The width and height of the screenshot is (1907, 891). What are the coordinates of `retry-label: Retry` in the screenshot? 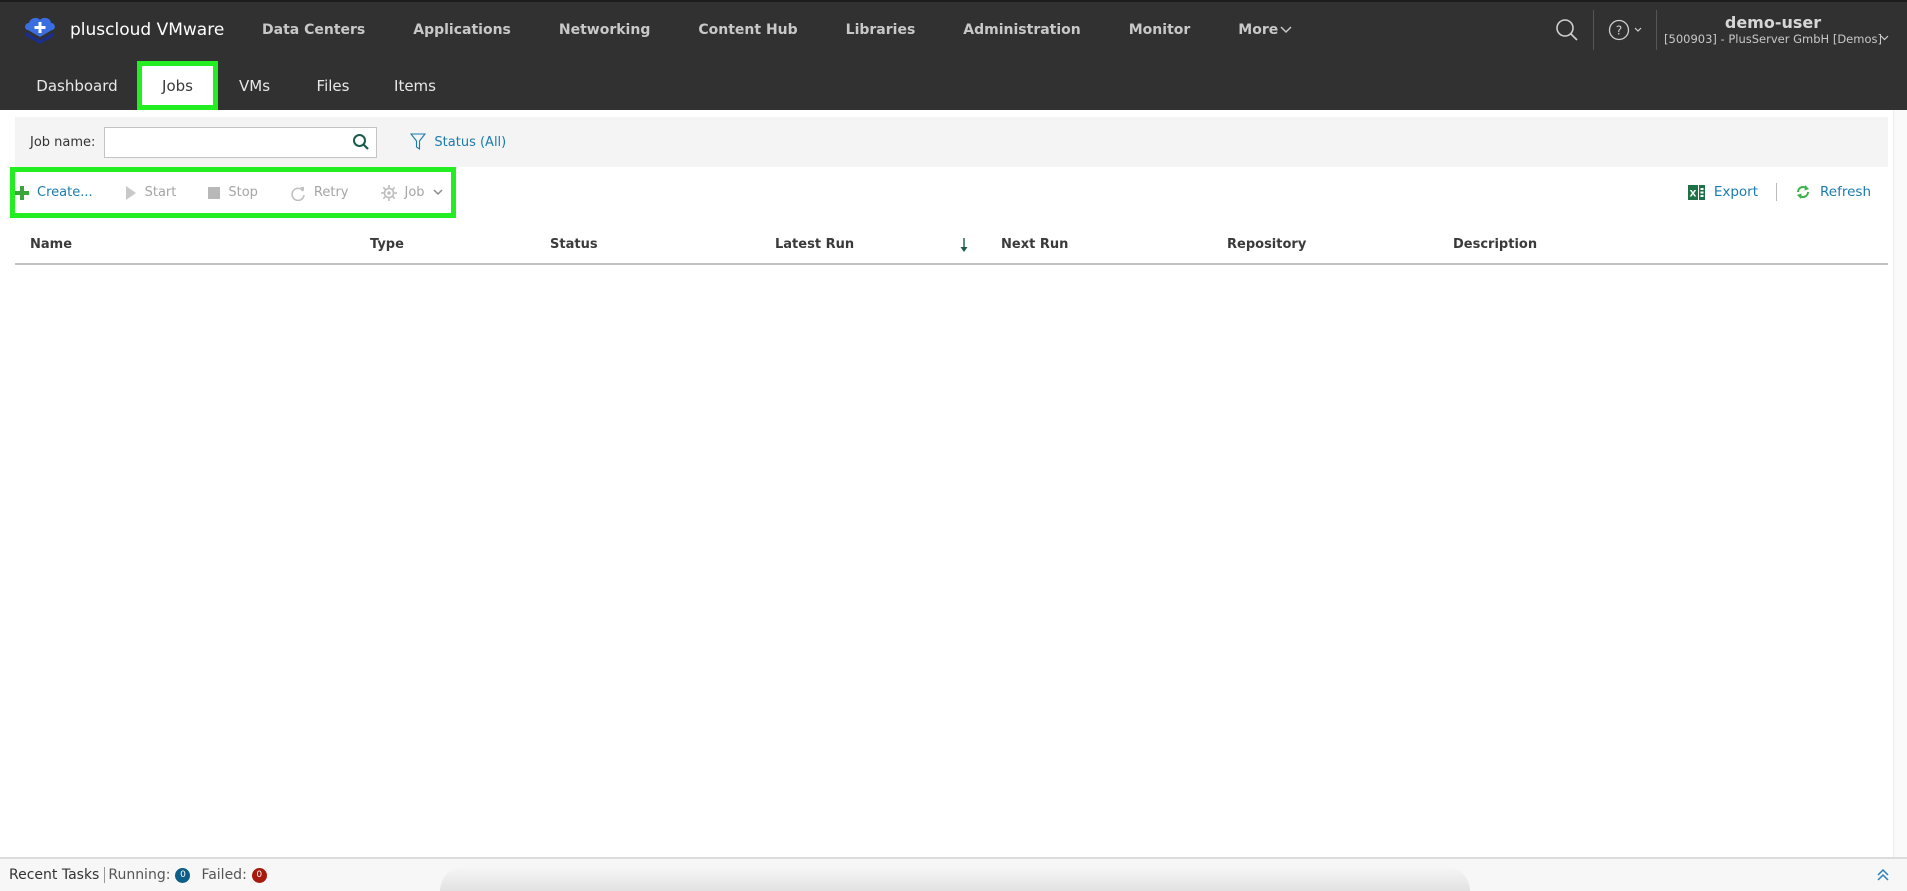 It's located at (331, 192).